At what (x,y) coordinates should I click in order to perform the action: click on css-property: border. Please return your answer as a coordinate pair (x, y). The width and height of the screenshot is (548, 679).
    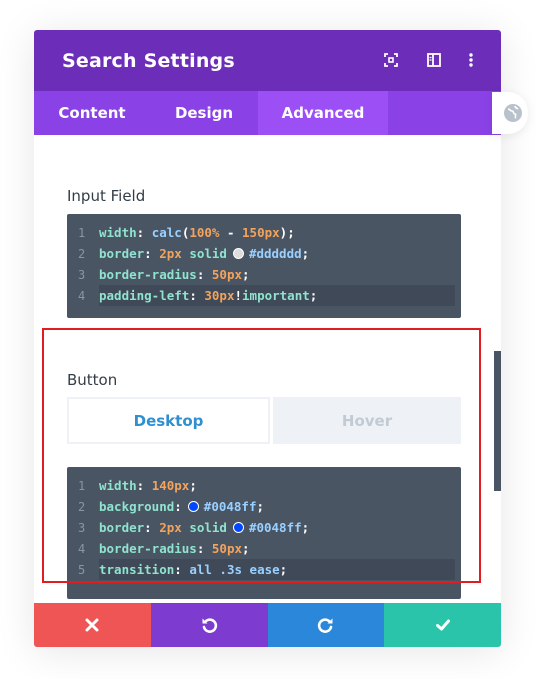
    Looking at the image, I should click on (122, 253).